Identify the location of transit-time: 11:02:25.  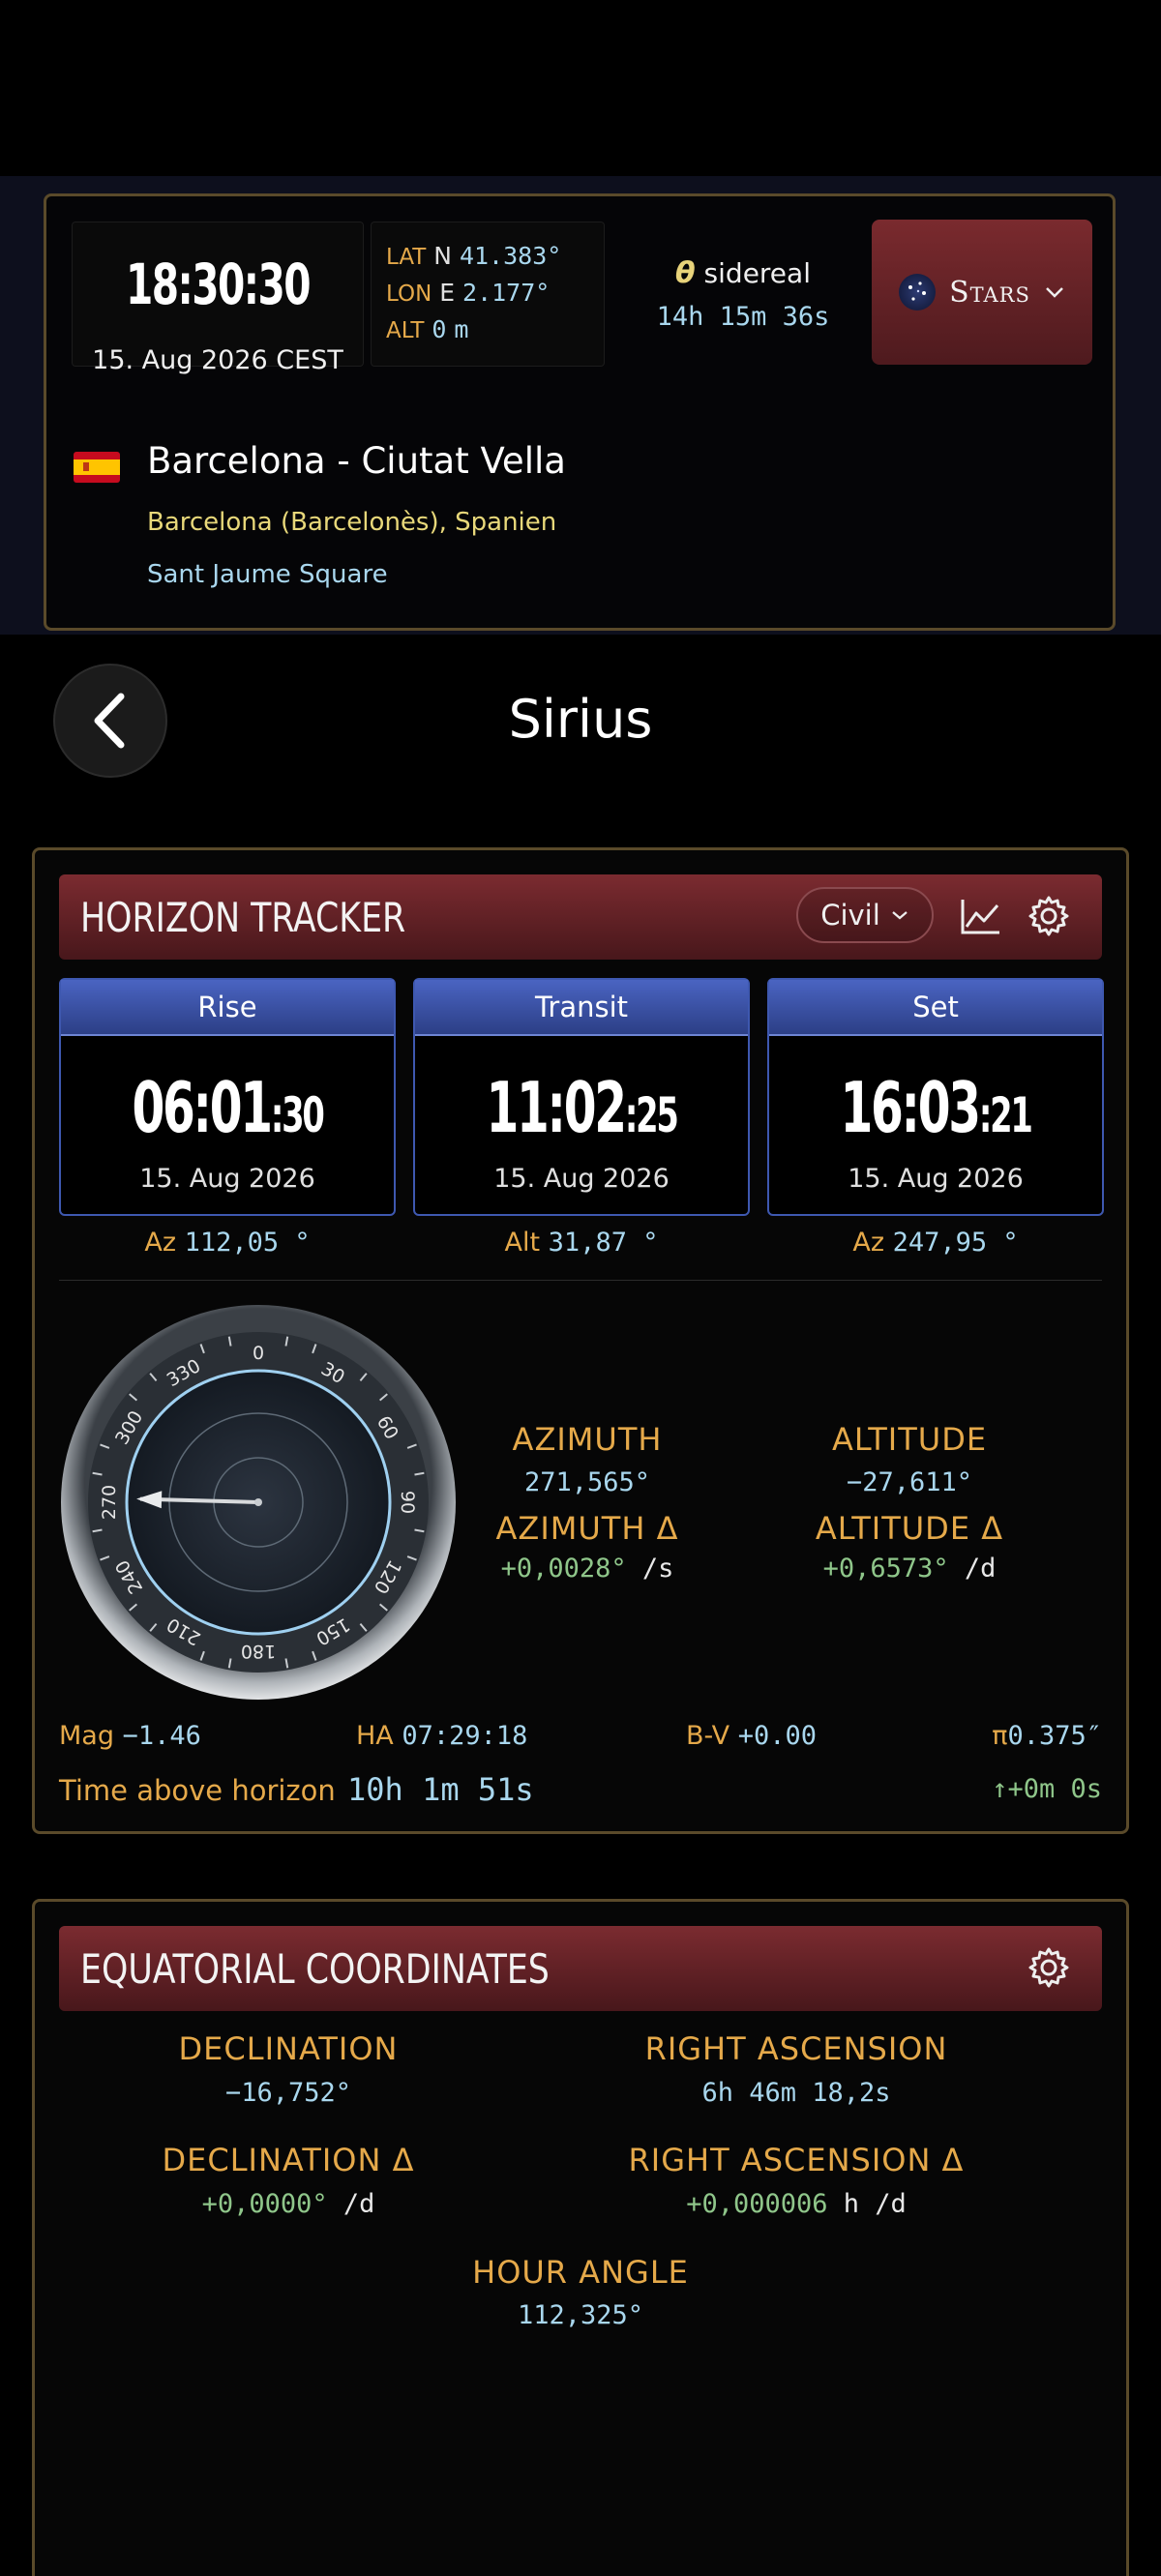
(581, 1107).